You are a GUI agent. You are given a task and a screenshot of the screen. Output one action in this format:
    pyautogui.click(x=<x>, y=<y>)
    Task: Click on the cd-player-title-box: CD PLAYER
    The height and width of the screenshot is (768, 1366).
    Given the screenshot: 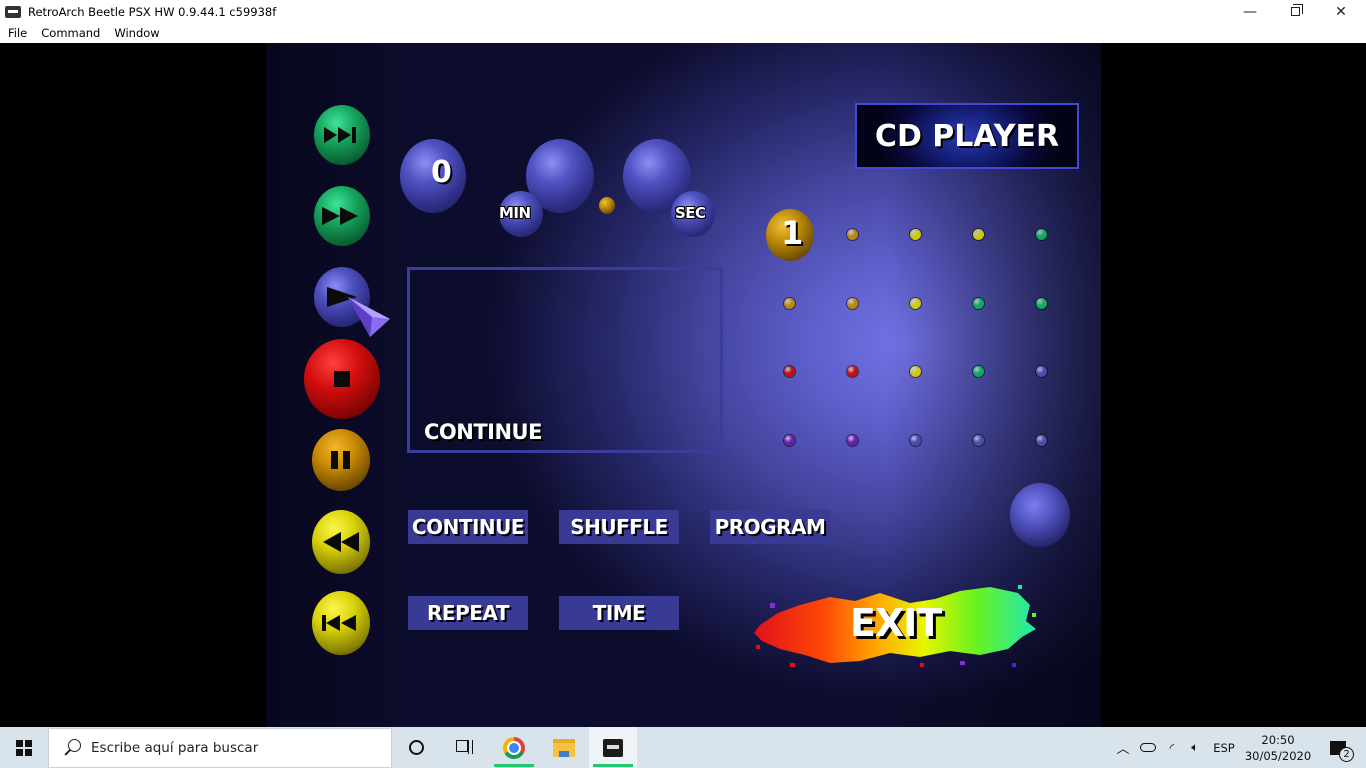 What is the action you would take?
    pyautogui.click(x=967, y=136)
    